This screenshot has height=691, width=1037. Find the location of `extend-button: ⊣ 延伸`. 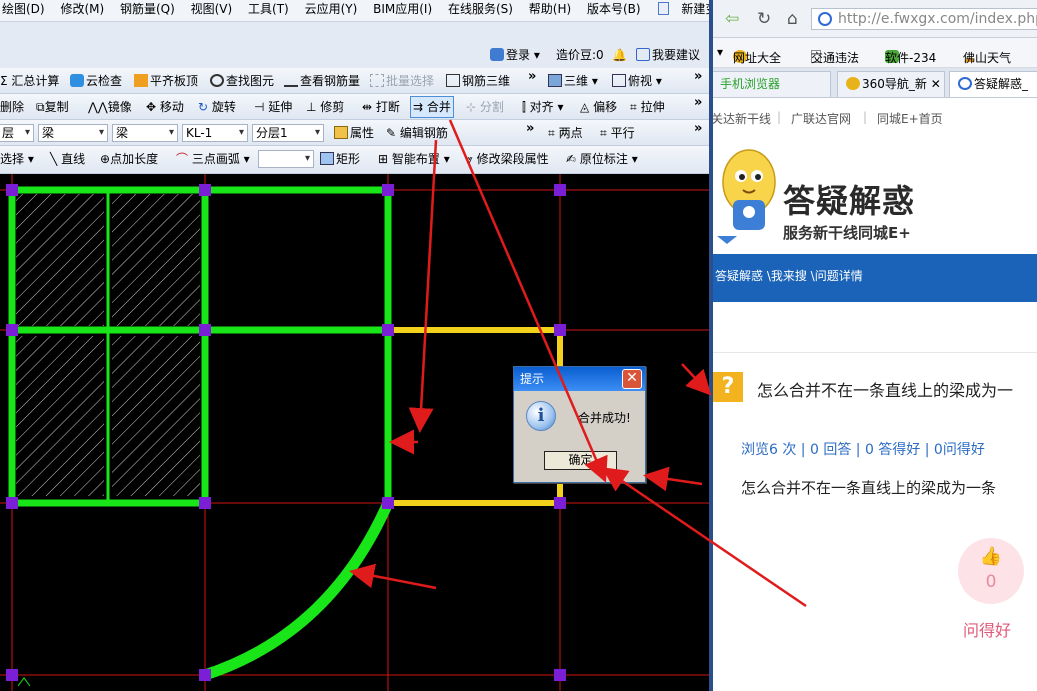

extend-button: ⊣ 延伸 is located at coordinates (273, 107).